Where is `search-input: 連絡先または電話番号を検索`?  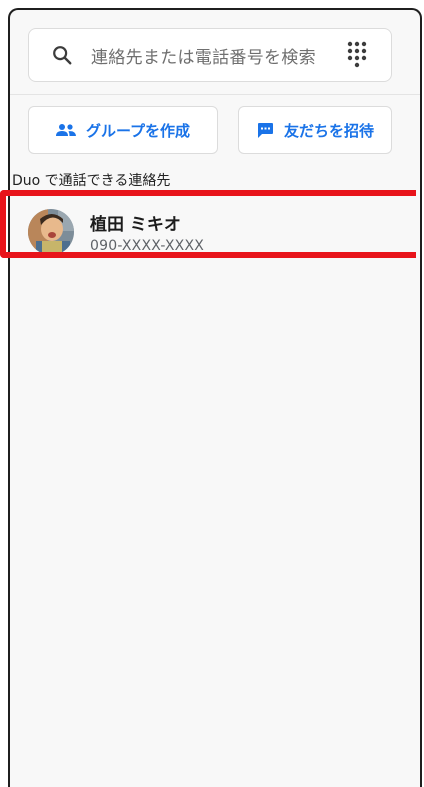 search-input: 連絡先または電話番号を検索 is located at coordinates (218, 55).